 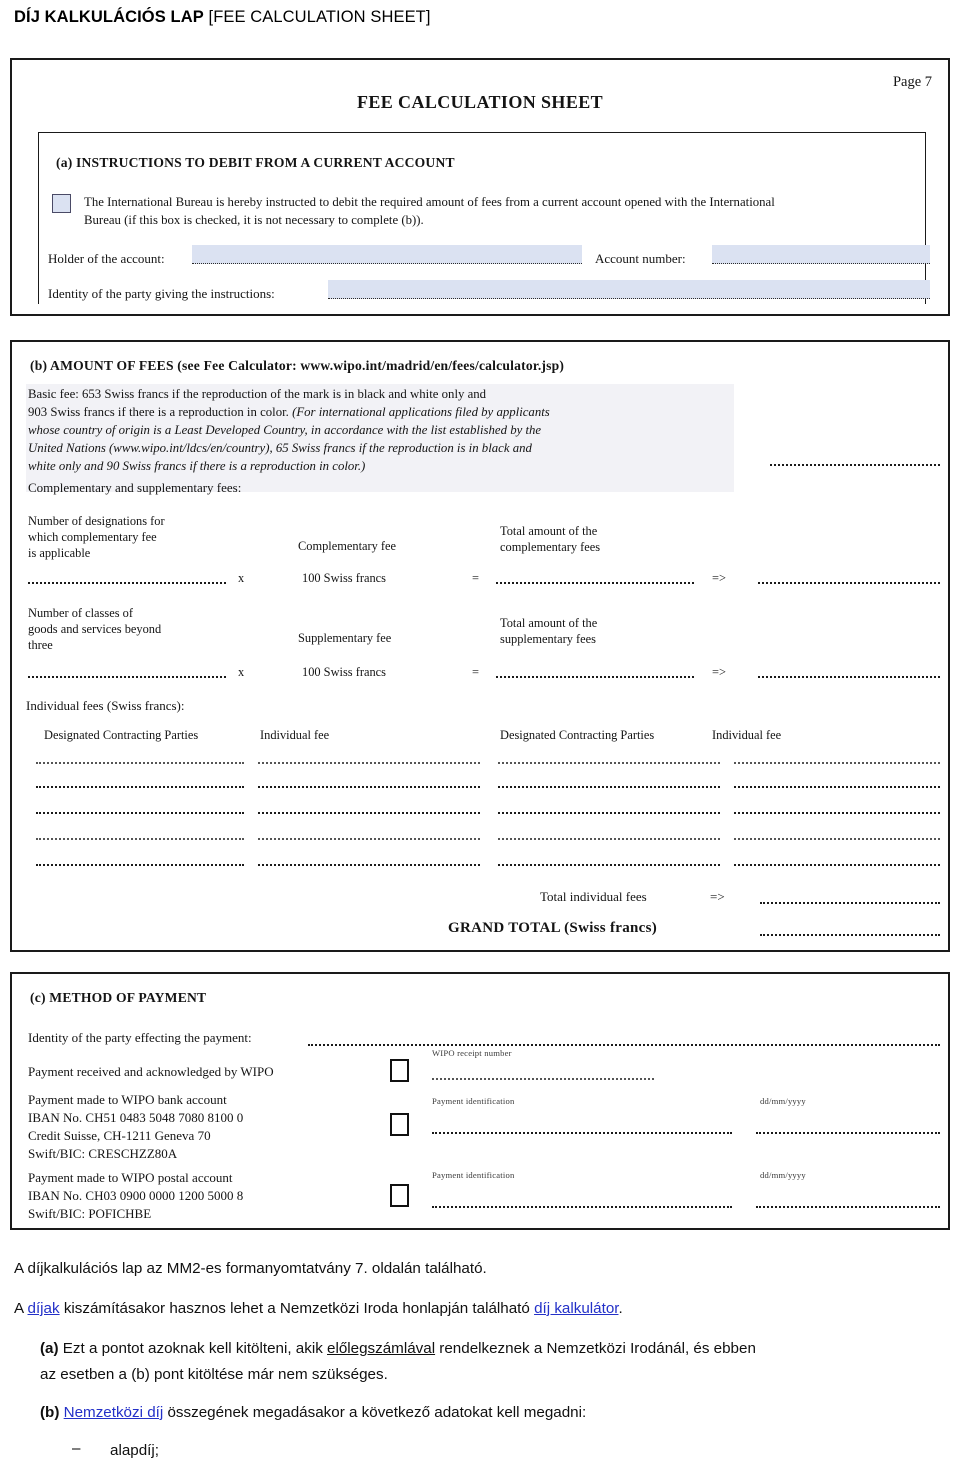 I want to click on payment-received-checkbox, so click(x=399, y=1070).